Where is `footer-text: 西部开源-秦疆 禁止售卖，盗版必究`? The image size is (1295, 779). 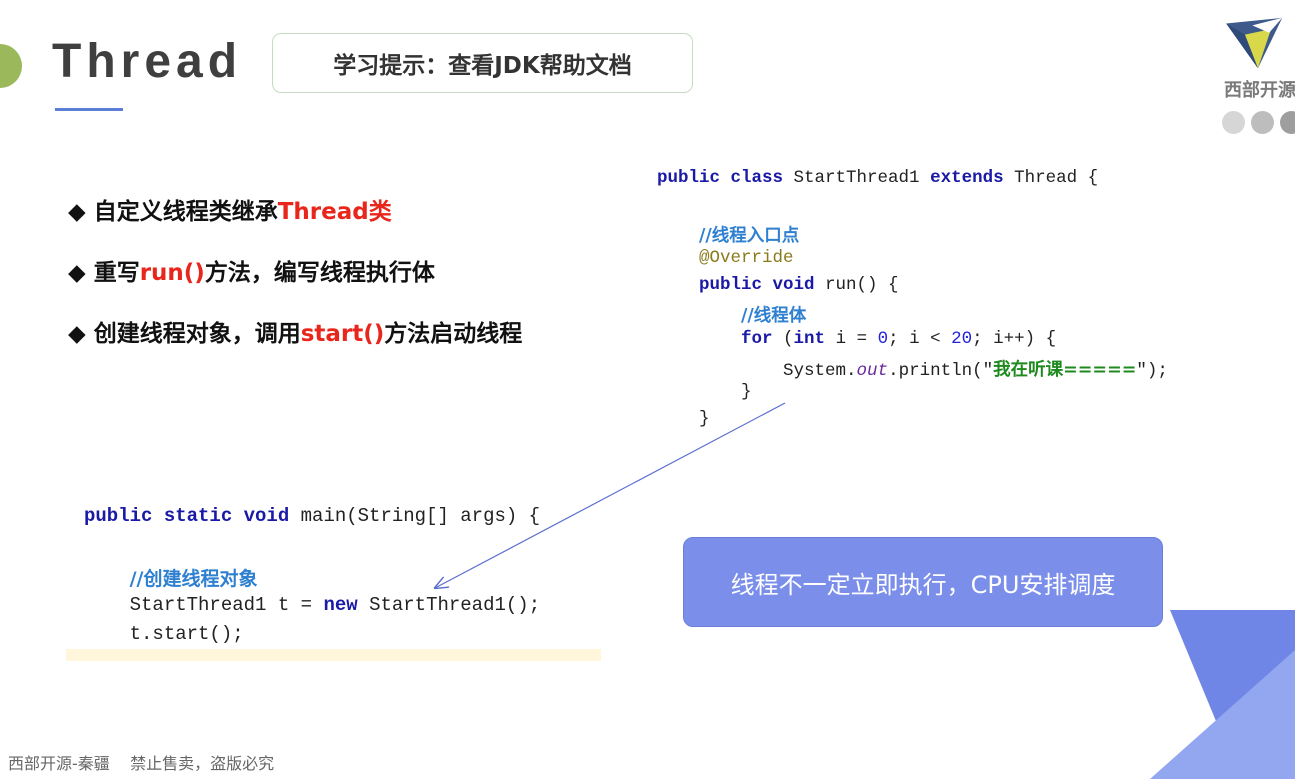
footer-text: 西部开源-秦疆 禁止售卖，盗版必究 is located at coordinates (141, 763).